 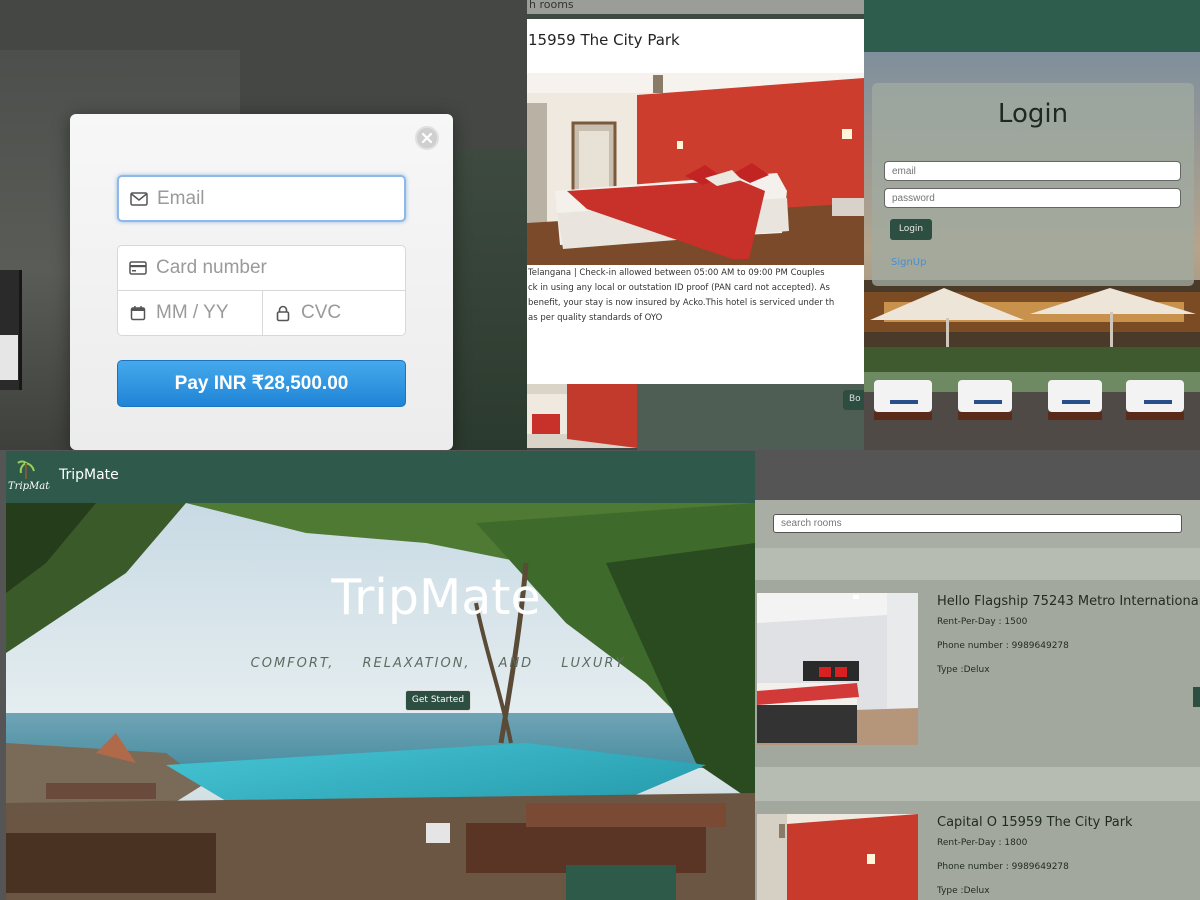 I want to click on tagline-word: RELAXATION,, so click(x=416, y=663).